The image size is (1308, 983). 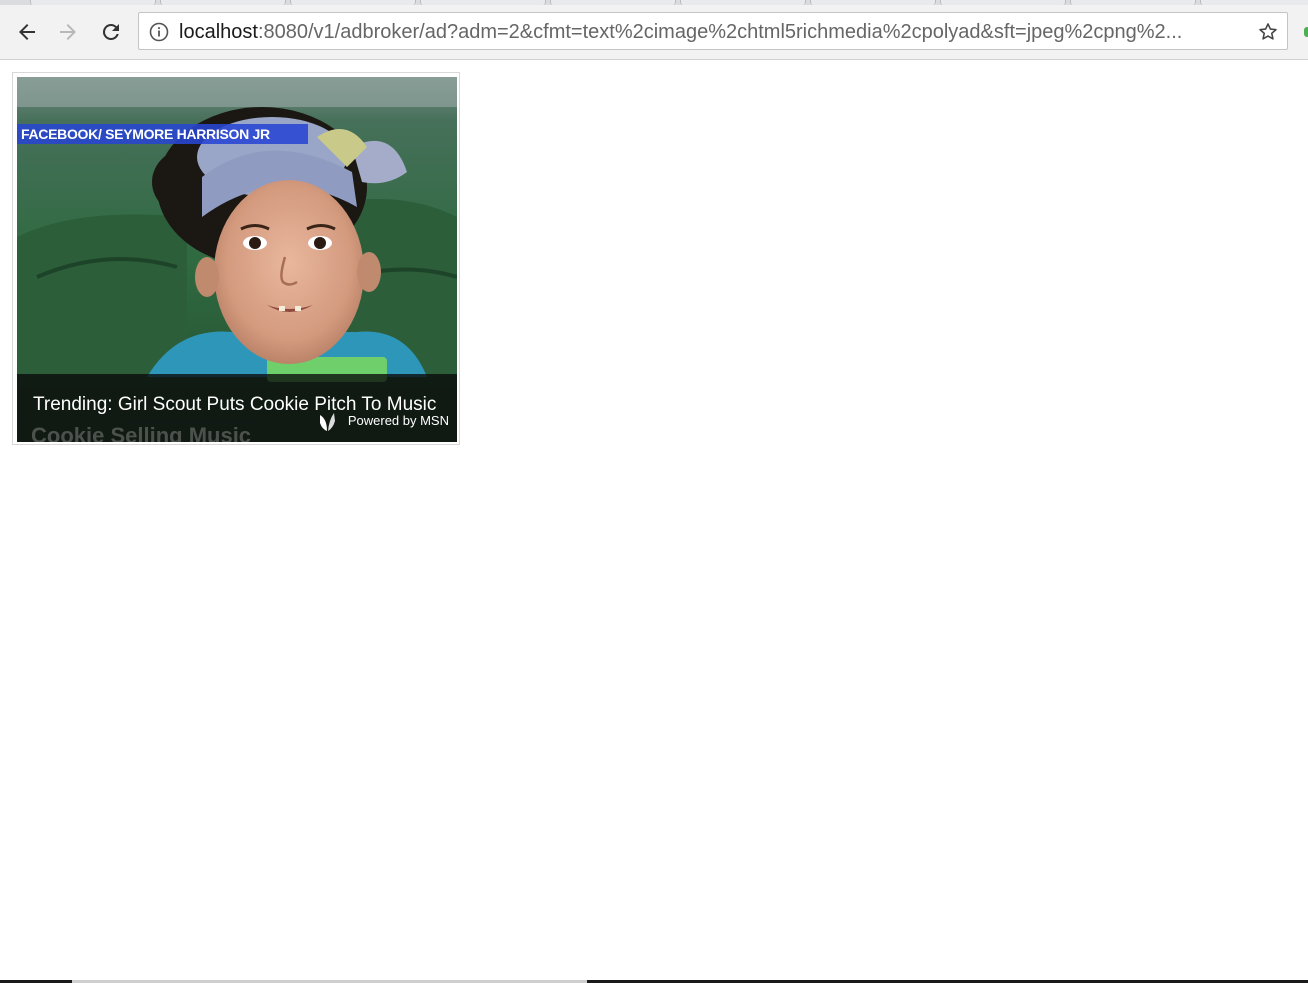 What do you see at coordinates (159, 32) in the screenshot?
I see `info-icon` at bounding box center [159, 32].